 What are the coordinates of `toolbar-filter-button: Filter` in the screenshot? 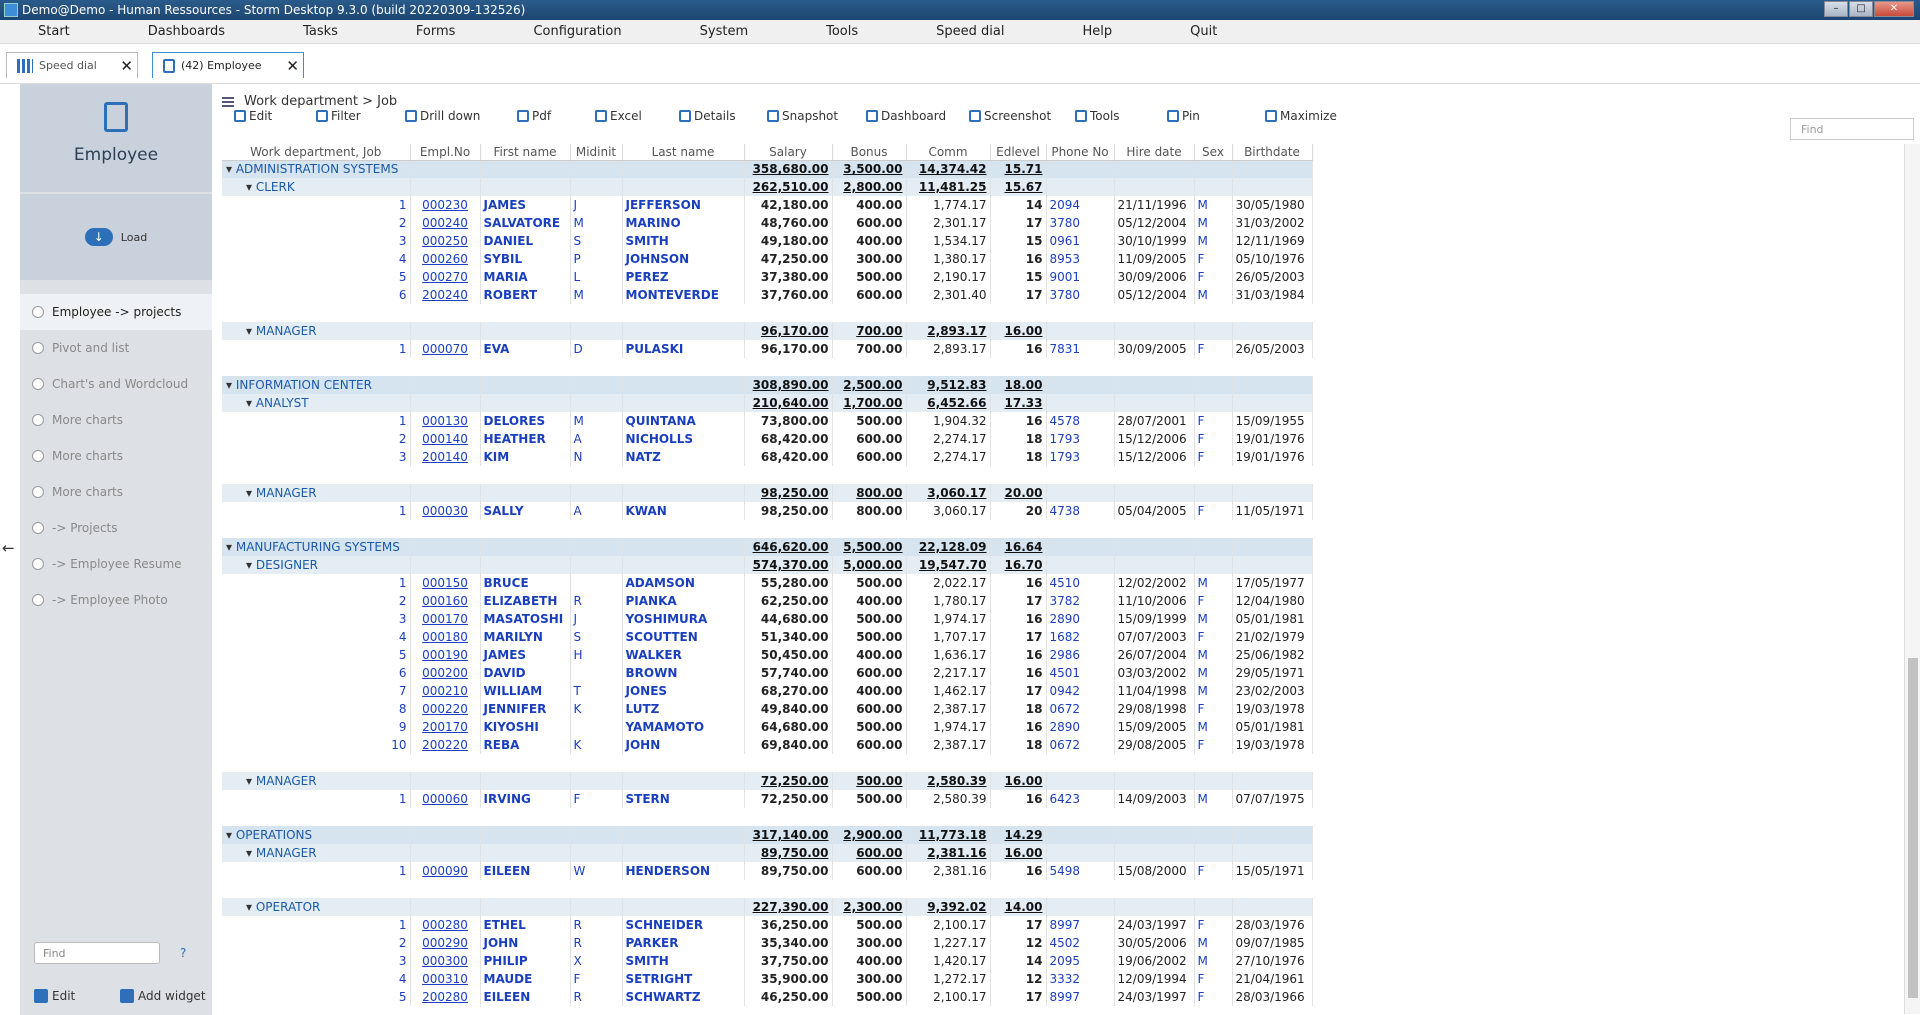 It's located at (338, 116).